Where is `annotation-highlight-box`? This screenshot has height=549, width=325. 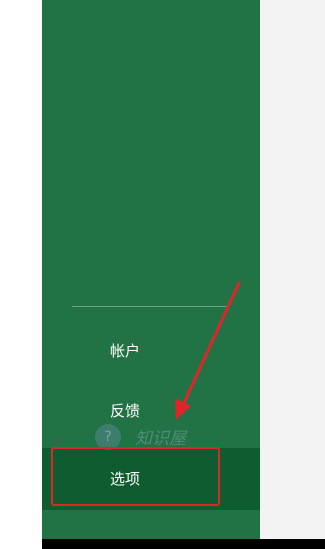 annotation-highlight-box is located at coordinates (135, 476).